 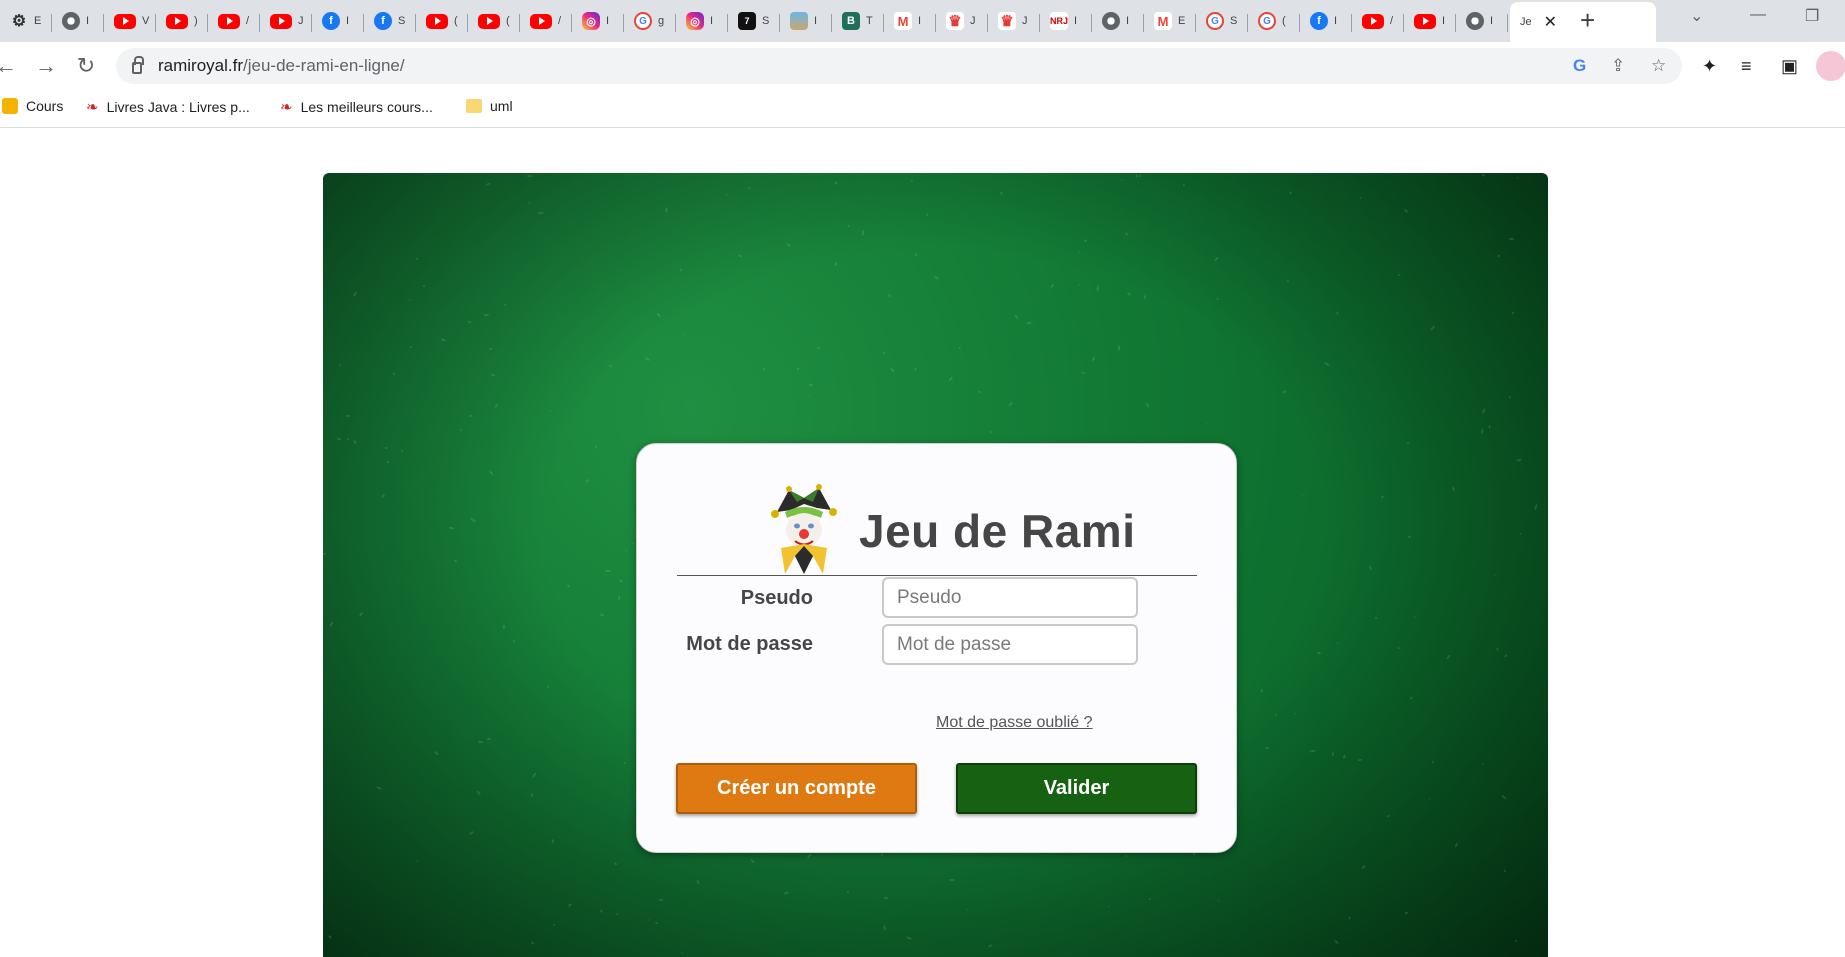 I want to click on browser-tab: BT, so click(x=858, y=21).